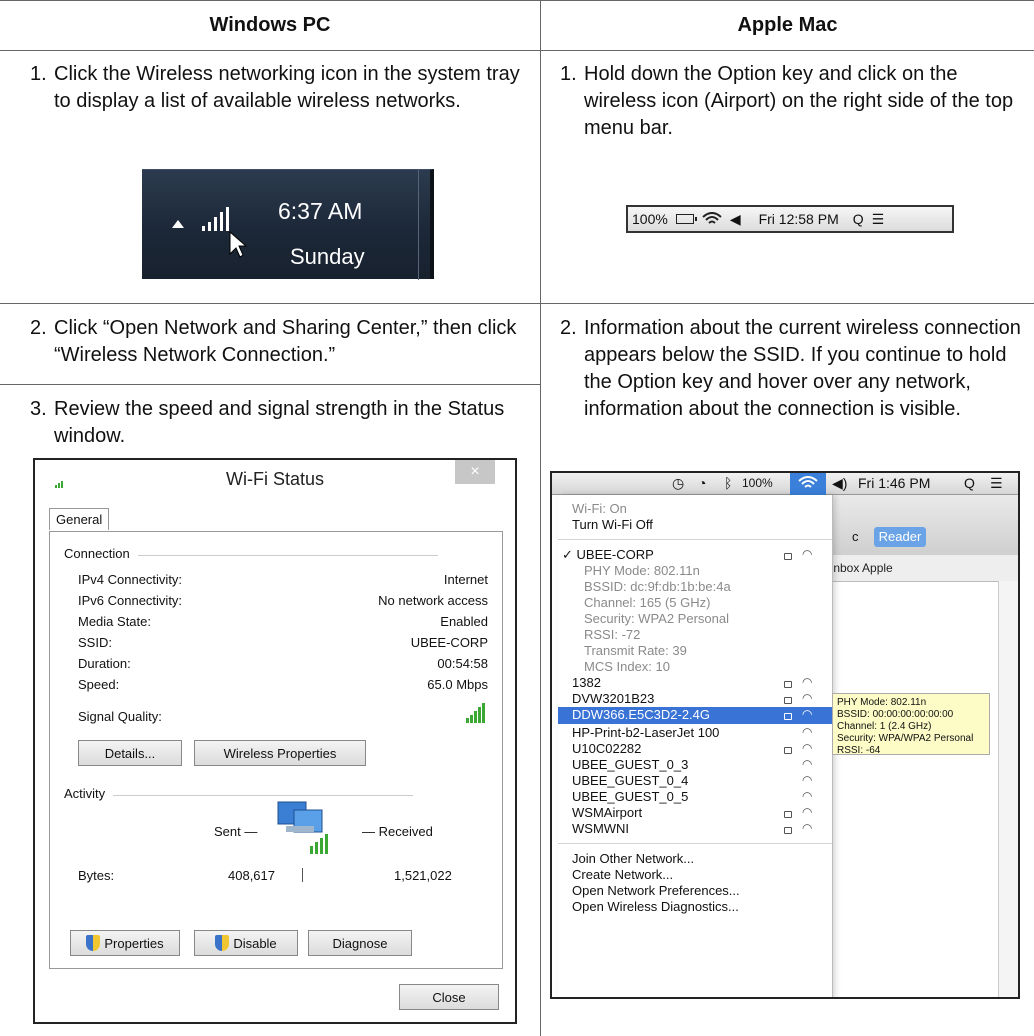 Image resolution: width=1034 pixels, height=1036 pixels. Describe the element at coordinates (894, 483) in the screenshot. I see `menu-bar-clock: Fri 1:46 PM` at that location.